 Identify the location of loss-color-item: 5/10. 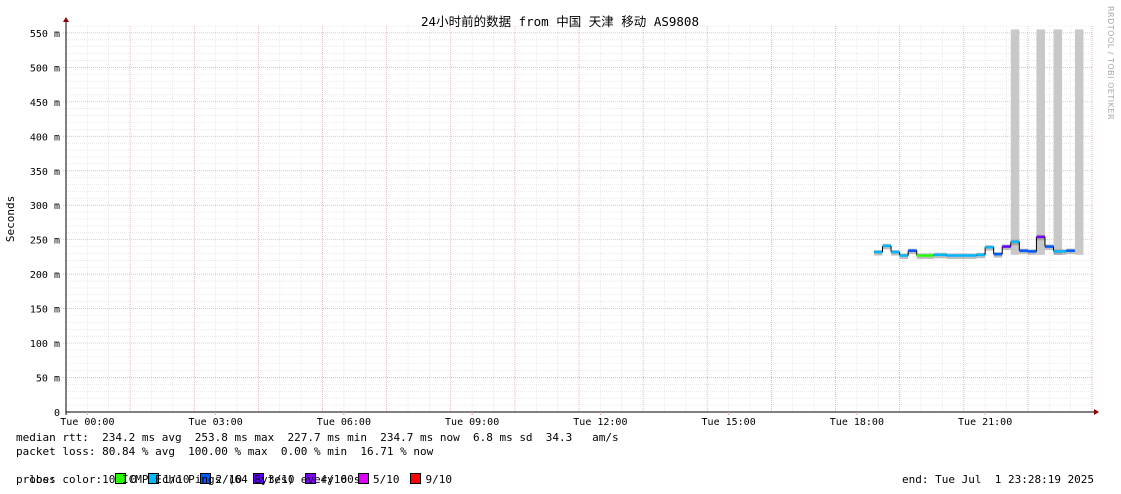
(378, 479).